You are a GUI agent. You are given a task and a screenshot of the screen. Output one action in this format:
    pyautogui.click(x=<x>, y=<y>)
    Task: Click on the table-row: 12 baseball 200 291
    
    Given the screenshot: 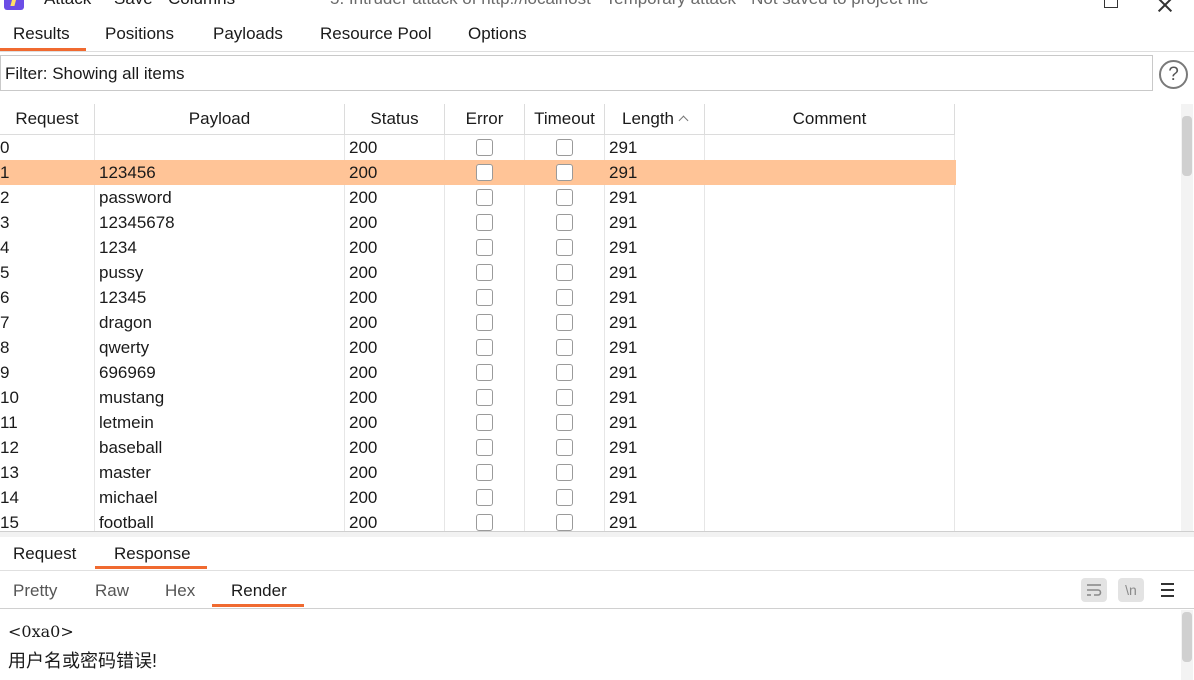 What is the action you would take?
    pyautogui.click(x=478, y=447)
    